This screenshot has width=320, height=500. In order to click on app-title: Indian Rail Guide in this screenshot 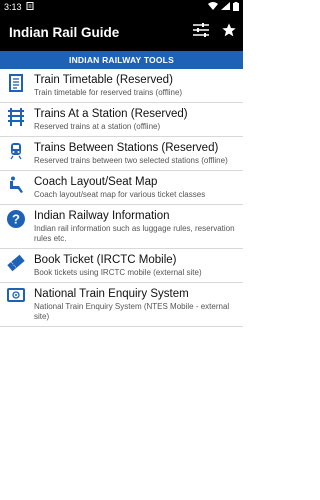, I will do `click(64, 32)`.